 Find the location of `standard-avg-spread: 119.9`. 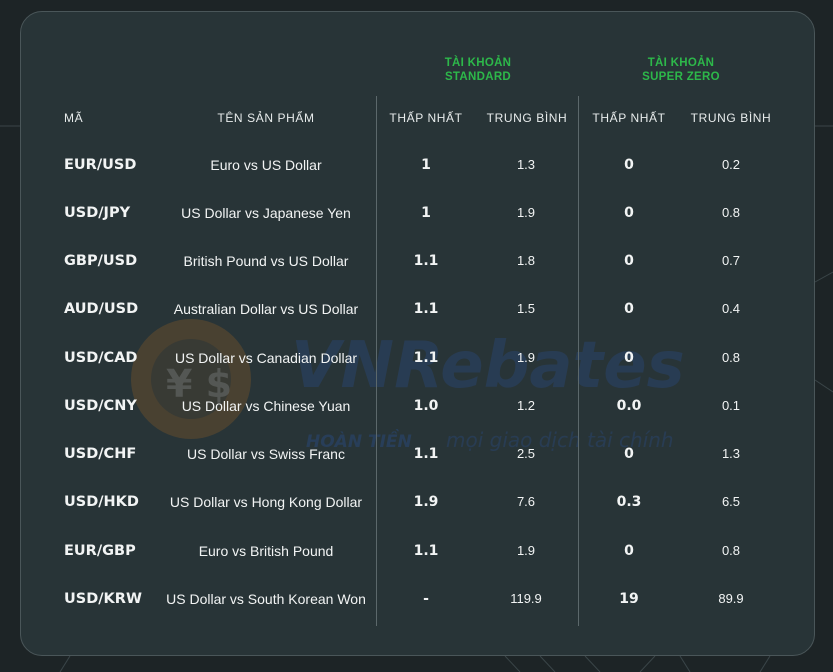

standard-avg-spread: 119.9 is located at coordinates (526, 598).